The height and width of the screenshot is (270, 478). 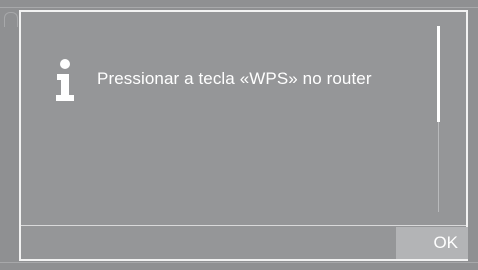 I want to click on info-icon, so click(x=65, y=80).